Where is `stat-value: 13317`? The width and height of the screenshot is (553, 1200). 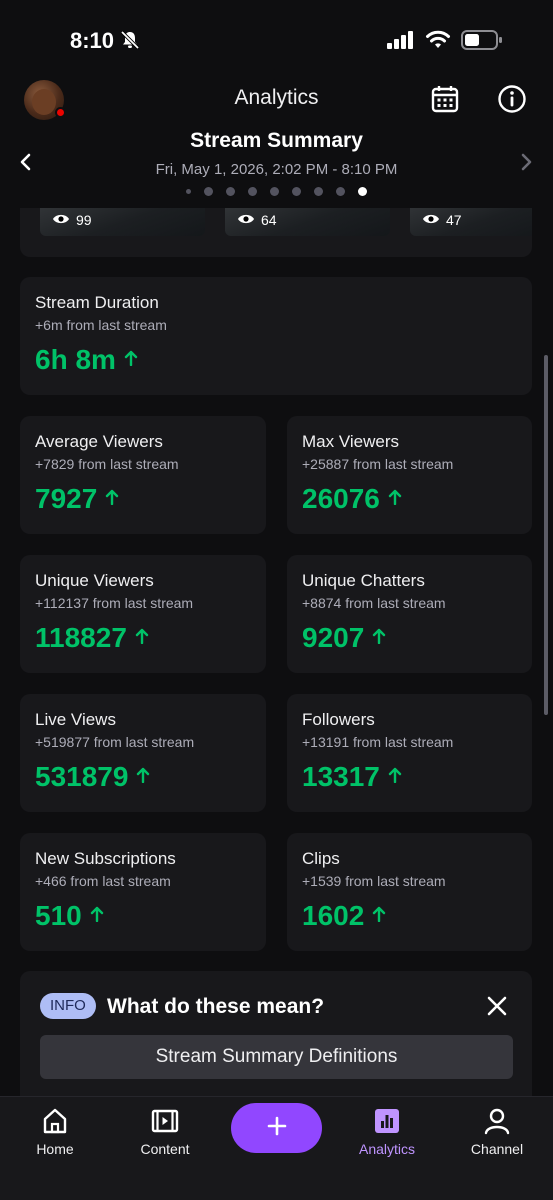 stat-value: 13317 is located at coordinates (341, 776).